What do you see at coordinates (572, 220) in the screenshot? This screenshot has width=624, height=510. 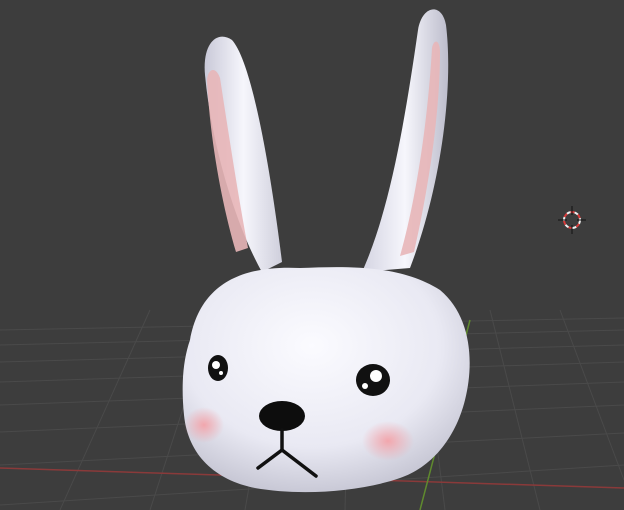 I see `crosshair-icon` at bounding box center [572, 220].